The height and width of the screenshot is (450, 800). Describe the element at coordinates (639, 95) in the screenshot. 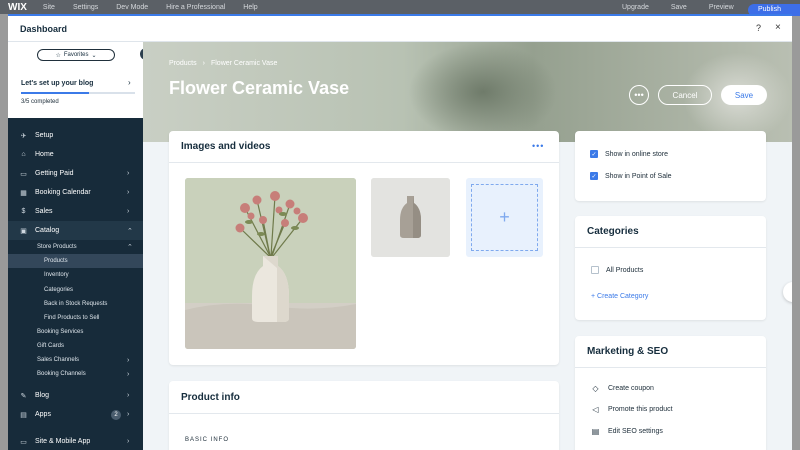

I see `more-actions-button: •••` at that location.